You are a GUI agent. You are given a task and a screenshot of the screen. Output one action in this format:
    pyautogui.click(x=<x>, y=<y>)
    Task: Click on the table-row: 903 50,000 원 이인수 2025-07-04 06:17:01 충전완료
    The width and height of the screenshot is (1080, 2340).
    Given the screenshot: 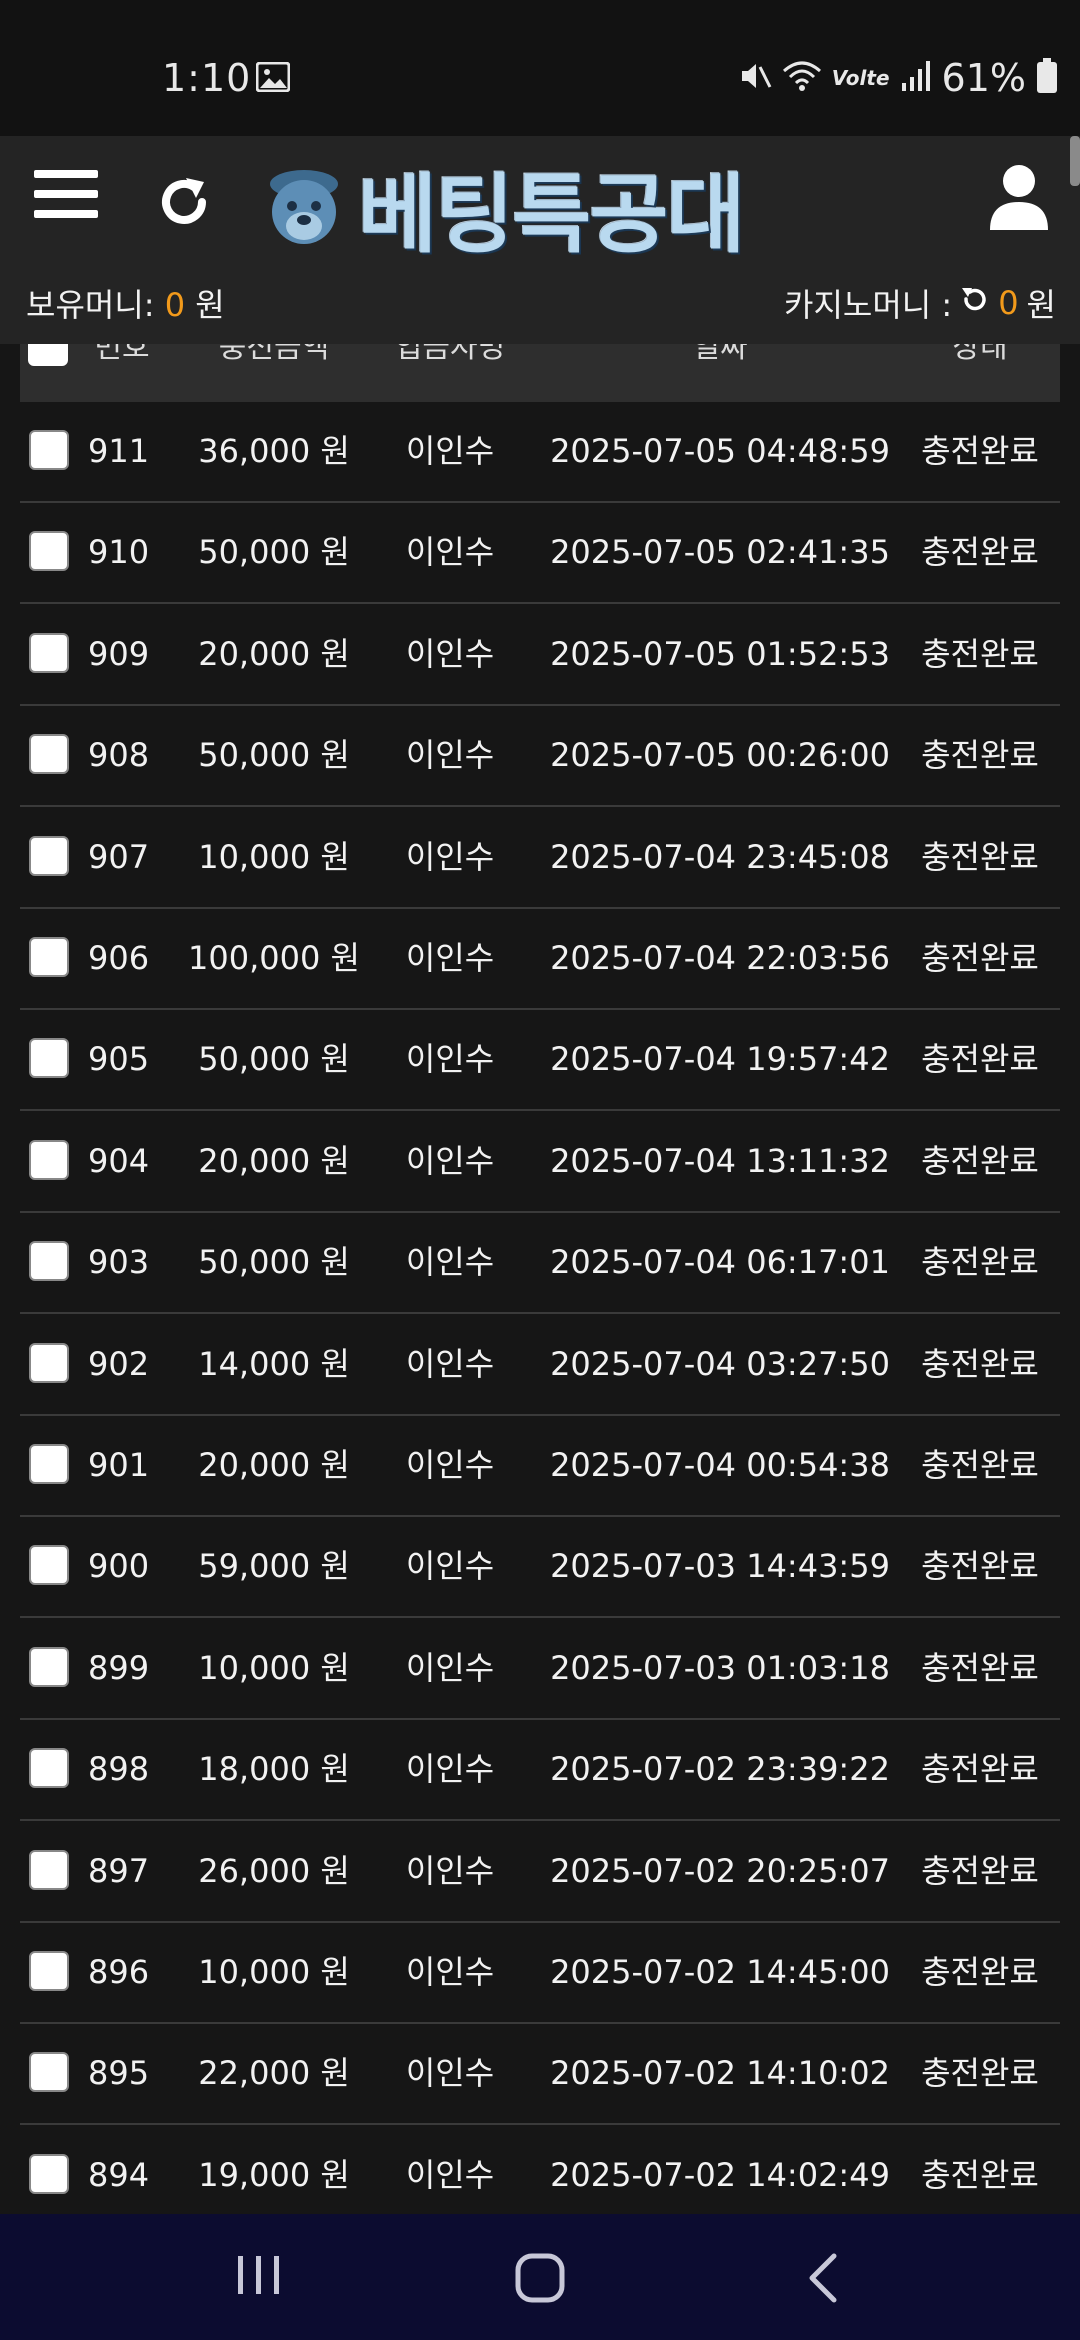 What is the action you would take?
    pyautogui.click(x=540, y=1264)
    